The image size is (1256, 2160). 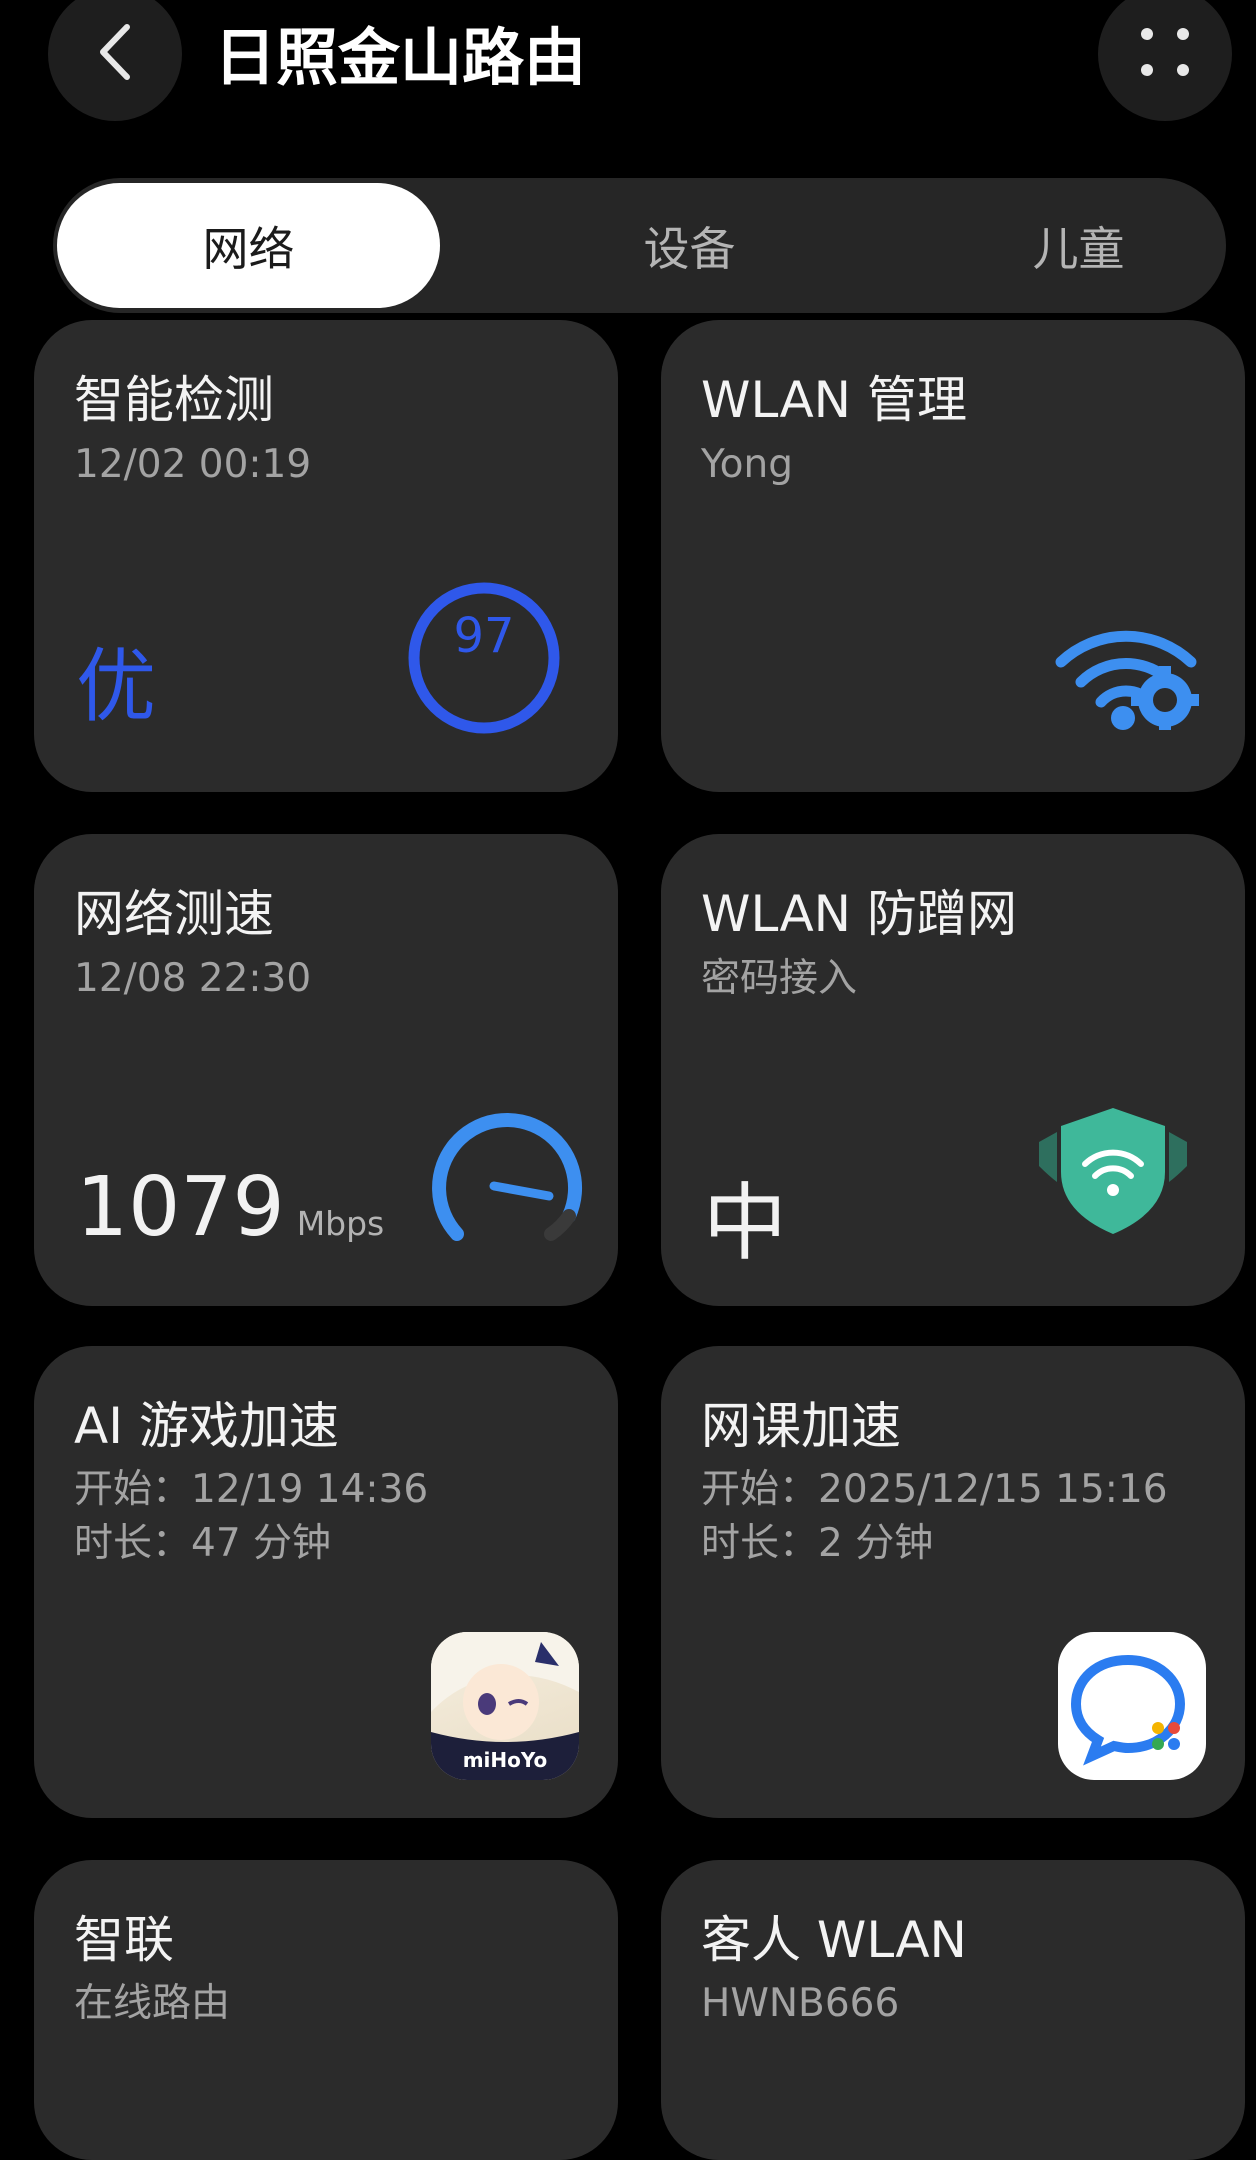 I want to click on tab-devices: 设备, so click(x=689, y=245).